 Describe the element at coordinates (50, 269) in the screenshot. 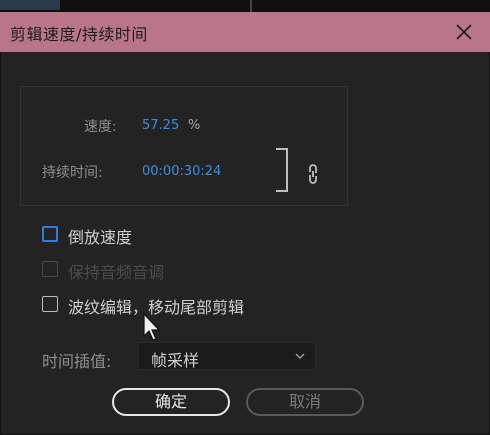

I see `maintain-pitch-checkbox` at that location.